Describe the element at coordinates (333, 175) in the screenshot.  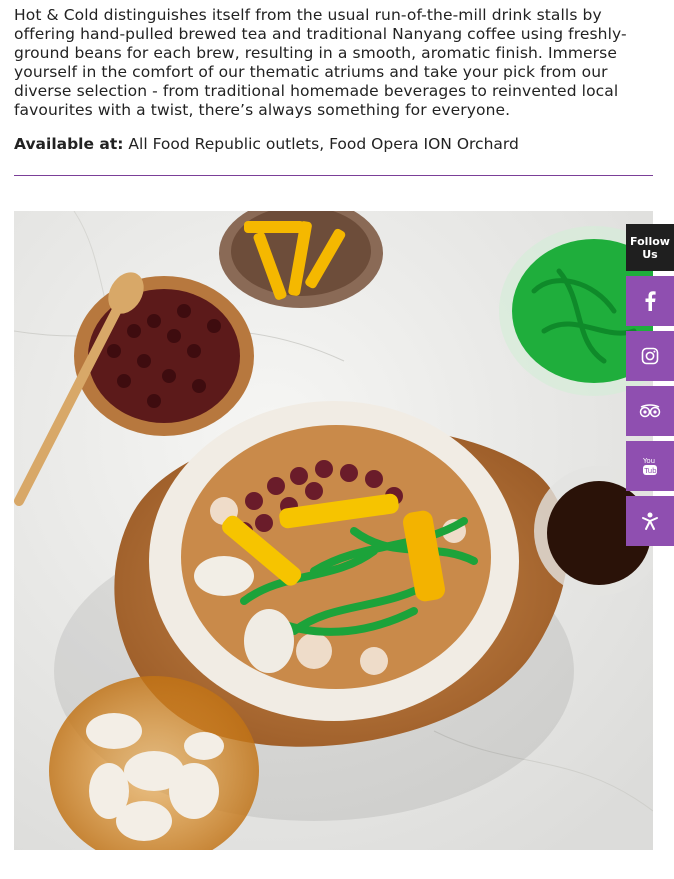
I see `section-divider` at that location.